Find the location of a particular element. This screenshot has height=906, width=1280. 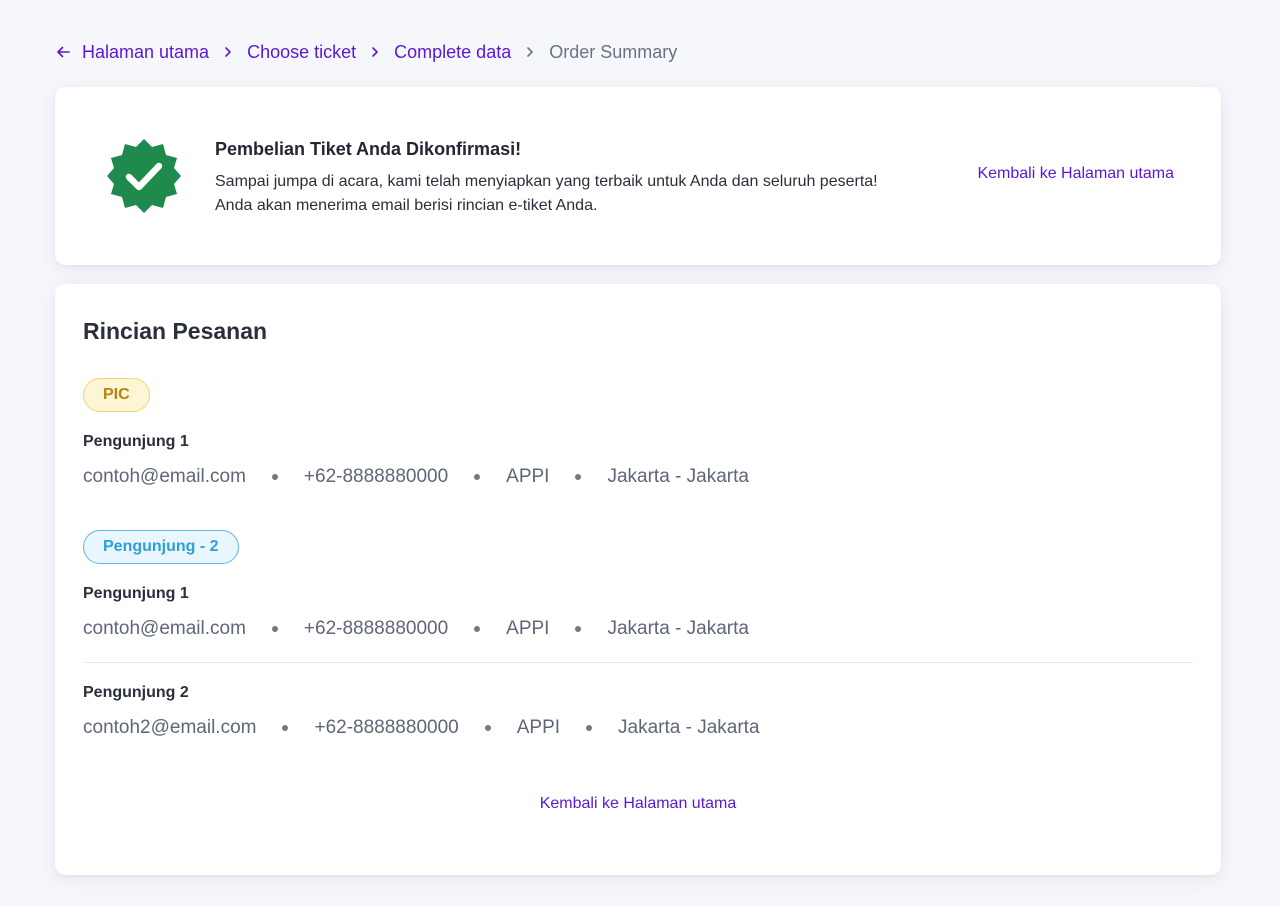

order-details-title: Rincian Pesanan is located at coordinates (175, 331).